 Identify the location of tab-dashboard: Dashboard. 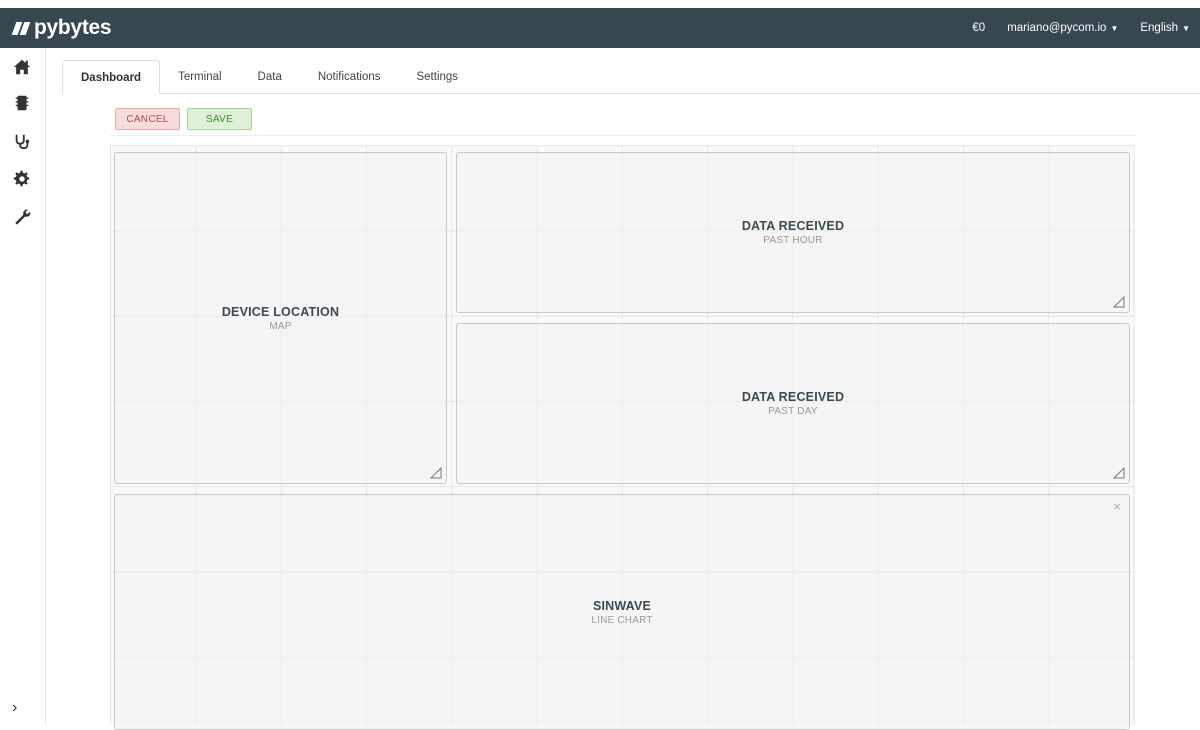
(111, 77).